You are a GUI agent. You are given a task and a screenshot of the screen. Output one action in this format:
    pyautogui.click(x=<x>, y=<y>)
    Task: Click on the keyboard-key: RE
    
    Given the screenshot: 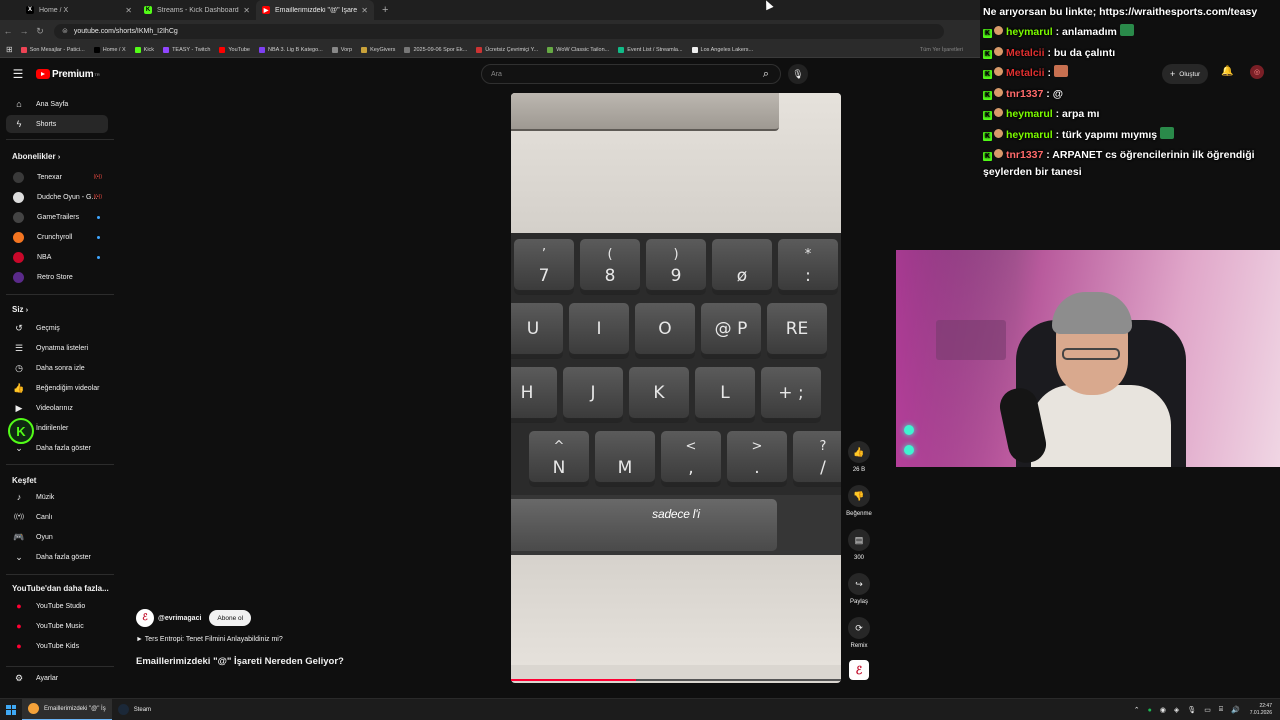 What is the action you would take?
    pyautogui.click(x=797, y=331)
    